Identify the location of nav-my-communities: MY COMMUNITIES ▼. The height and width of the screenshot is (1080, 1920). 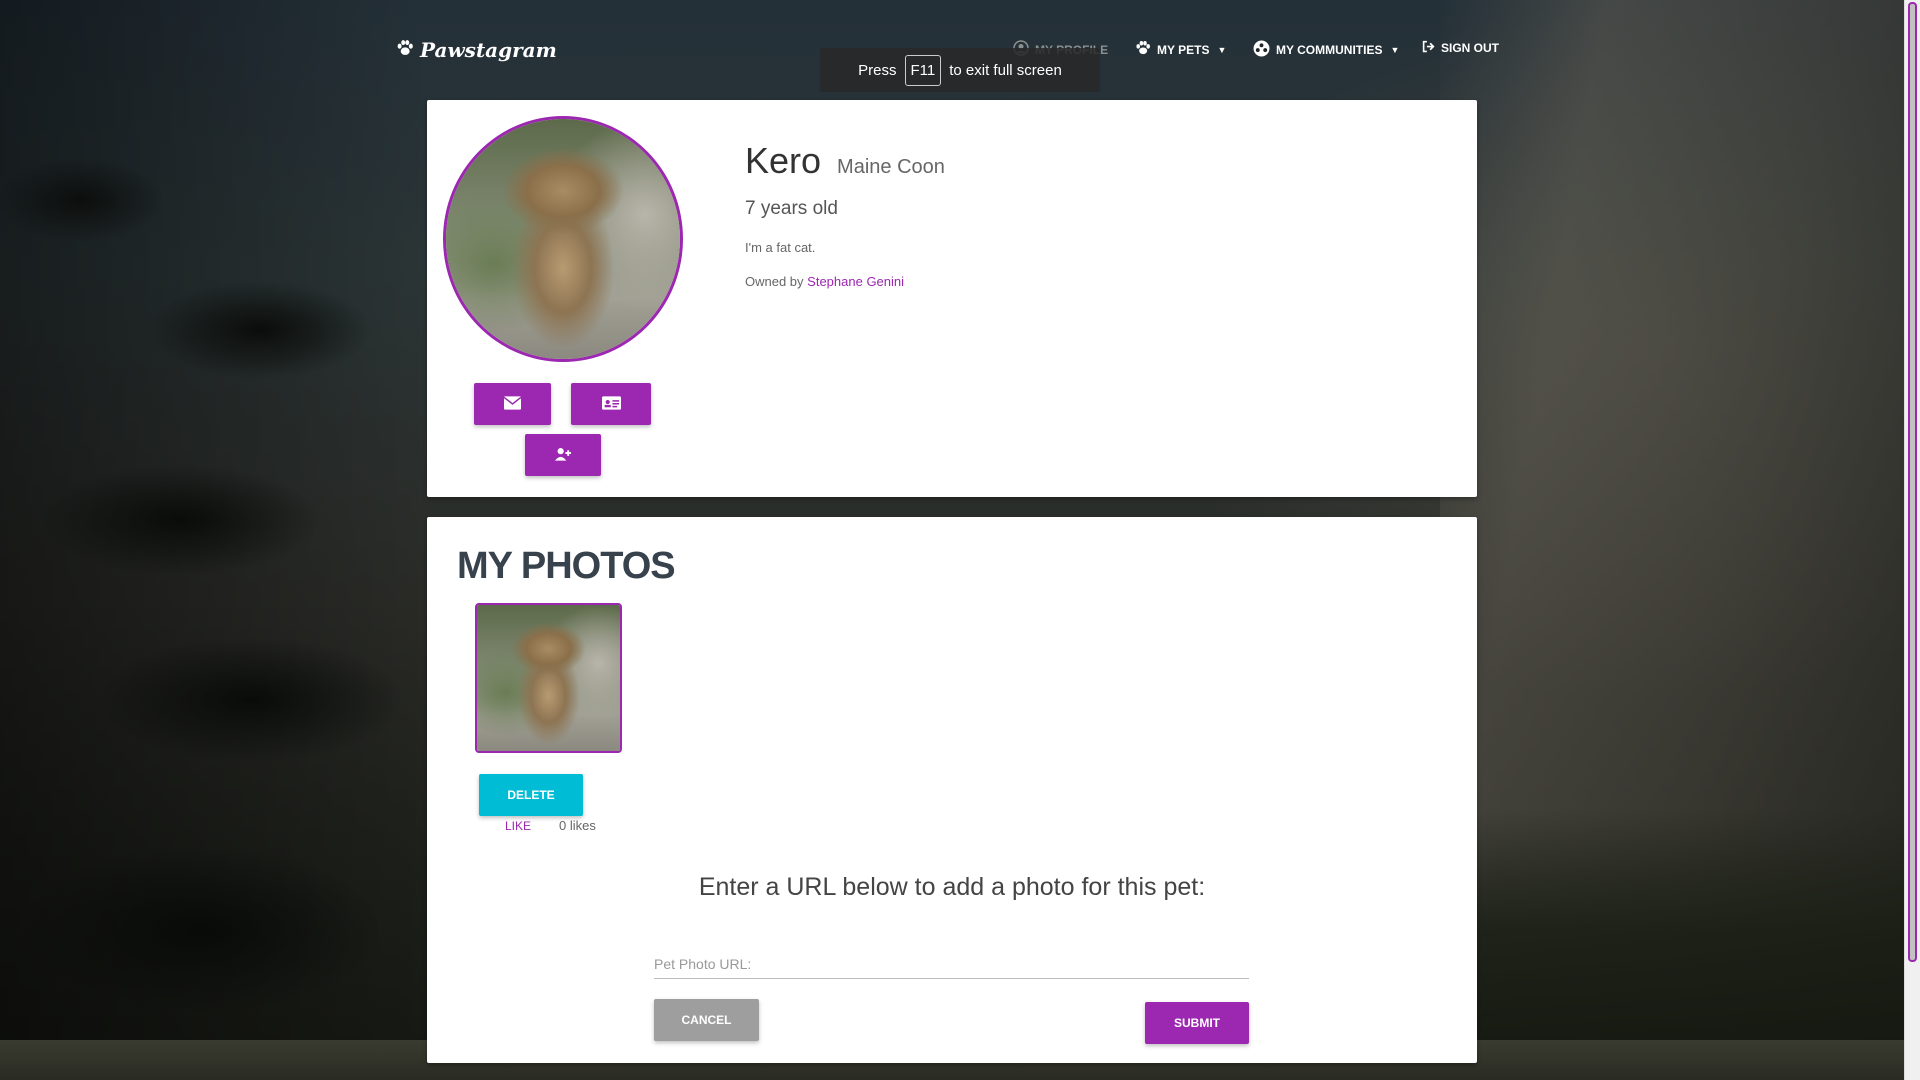
(1326, 50).